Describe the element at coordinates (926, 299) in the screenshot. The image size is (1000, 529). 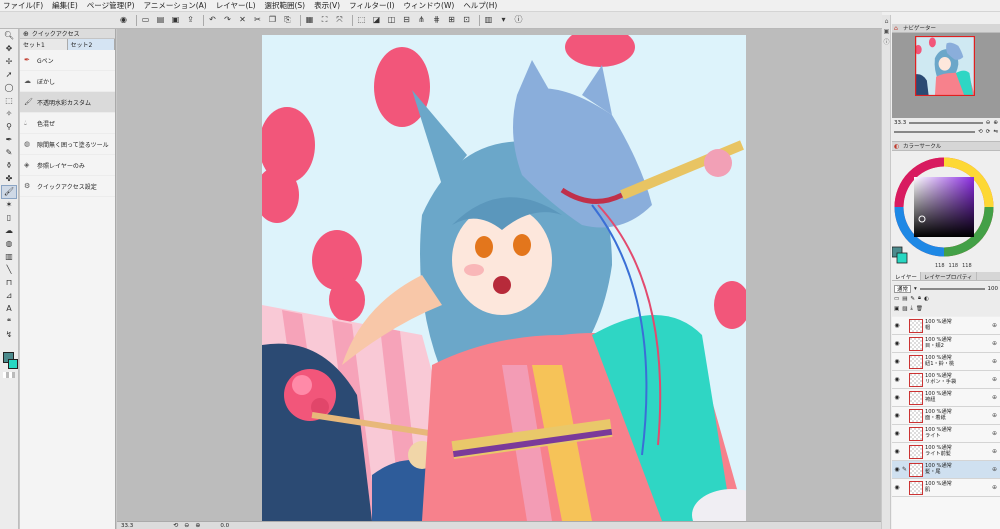
I see `mask-icon: ◐` at that location.